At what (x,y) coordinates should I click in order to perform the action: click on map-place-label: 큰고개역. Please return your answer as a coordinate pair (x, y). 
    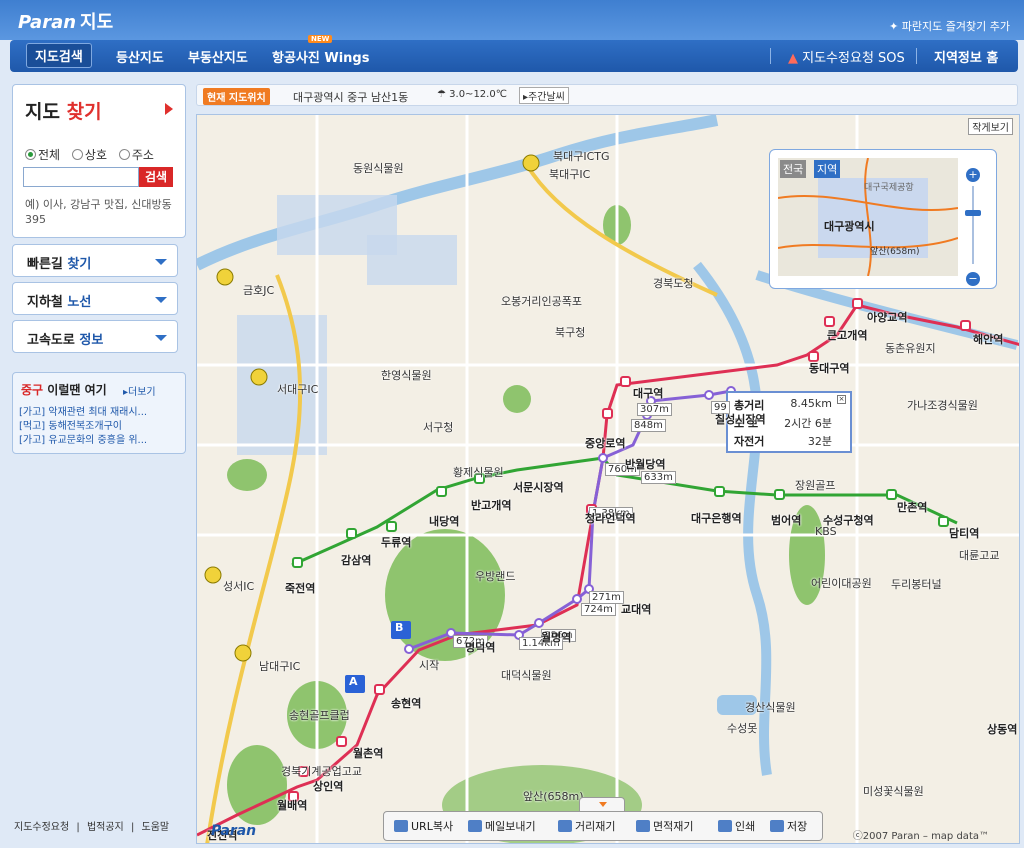
    Looking at the image, I should click on (847, 335).